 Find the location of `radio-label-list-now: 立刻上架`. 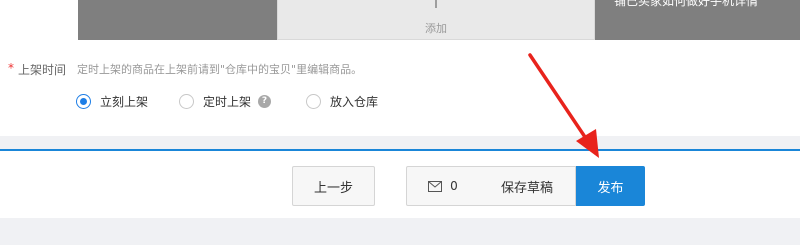

radio-label-list-now: 立刻上架 is located at coordinates (124, 101).